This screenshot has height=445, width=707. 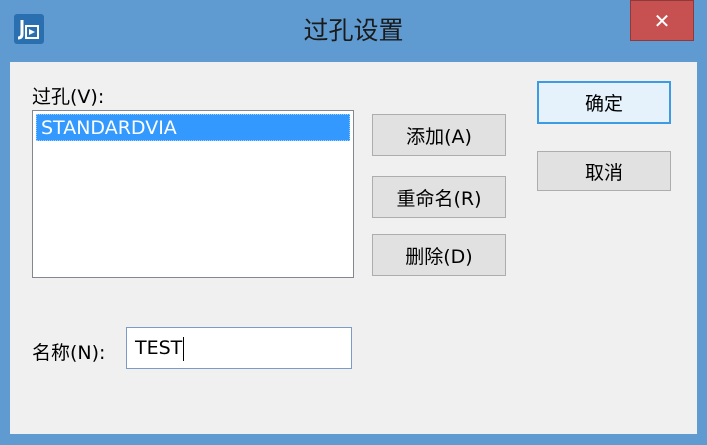 What do you see at coordinates (184, 348) in the screenshot?
I see `text-caret` at bounding box center [184, 348].